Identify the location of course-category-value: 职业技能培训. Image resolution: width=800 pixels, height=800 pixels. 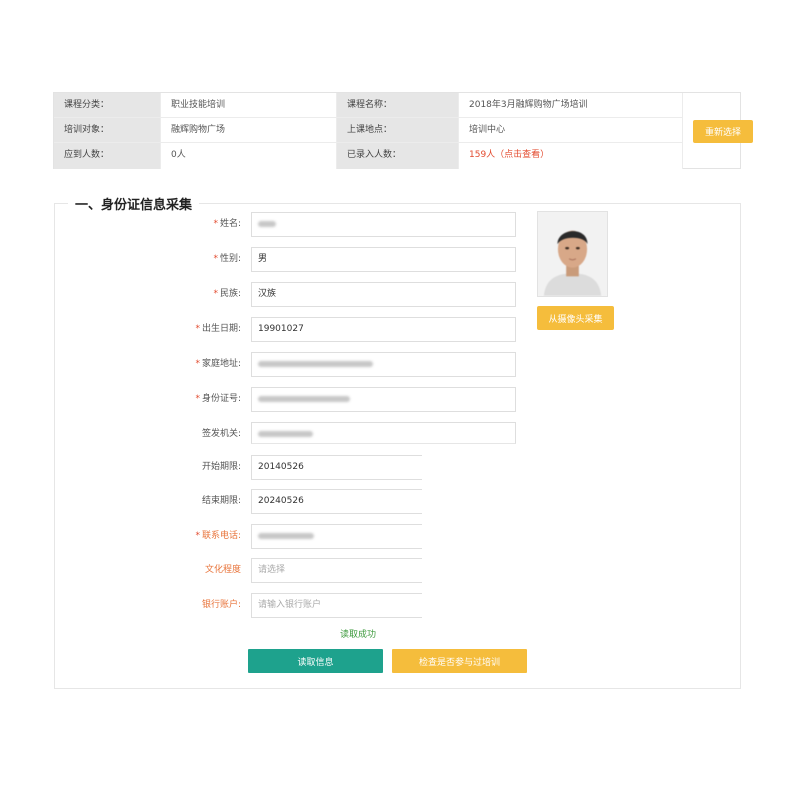
(249, 105).